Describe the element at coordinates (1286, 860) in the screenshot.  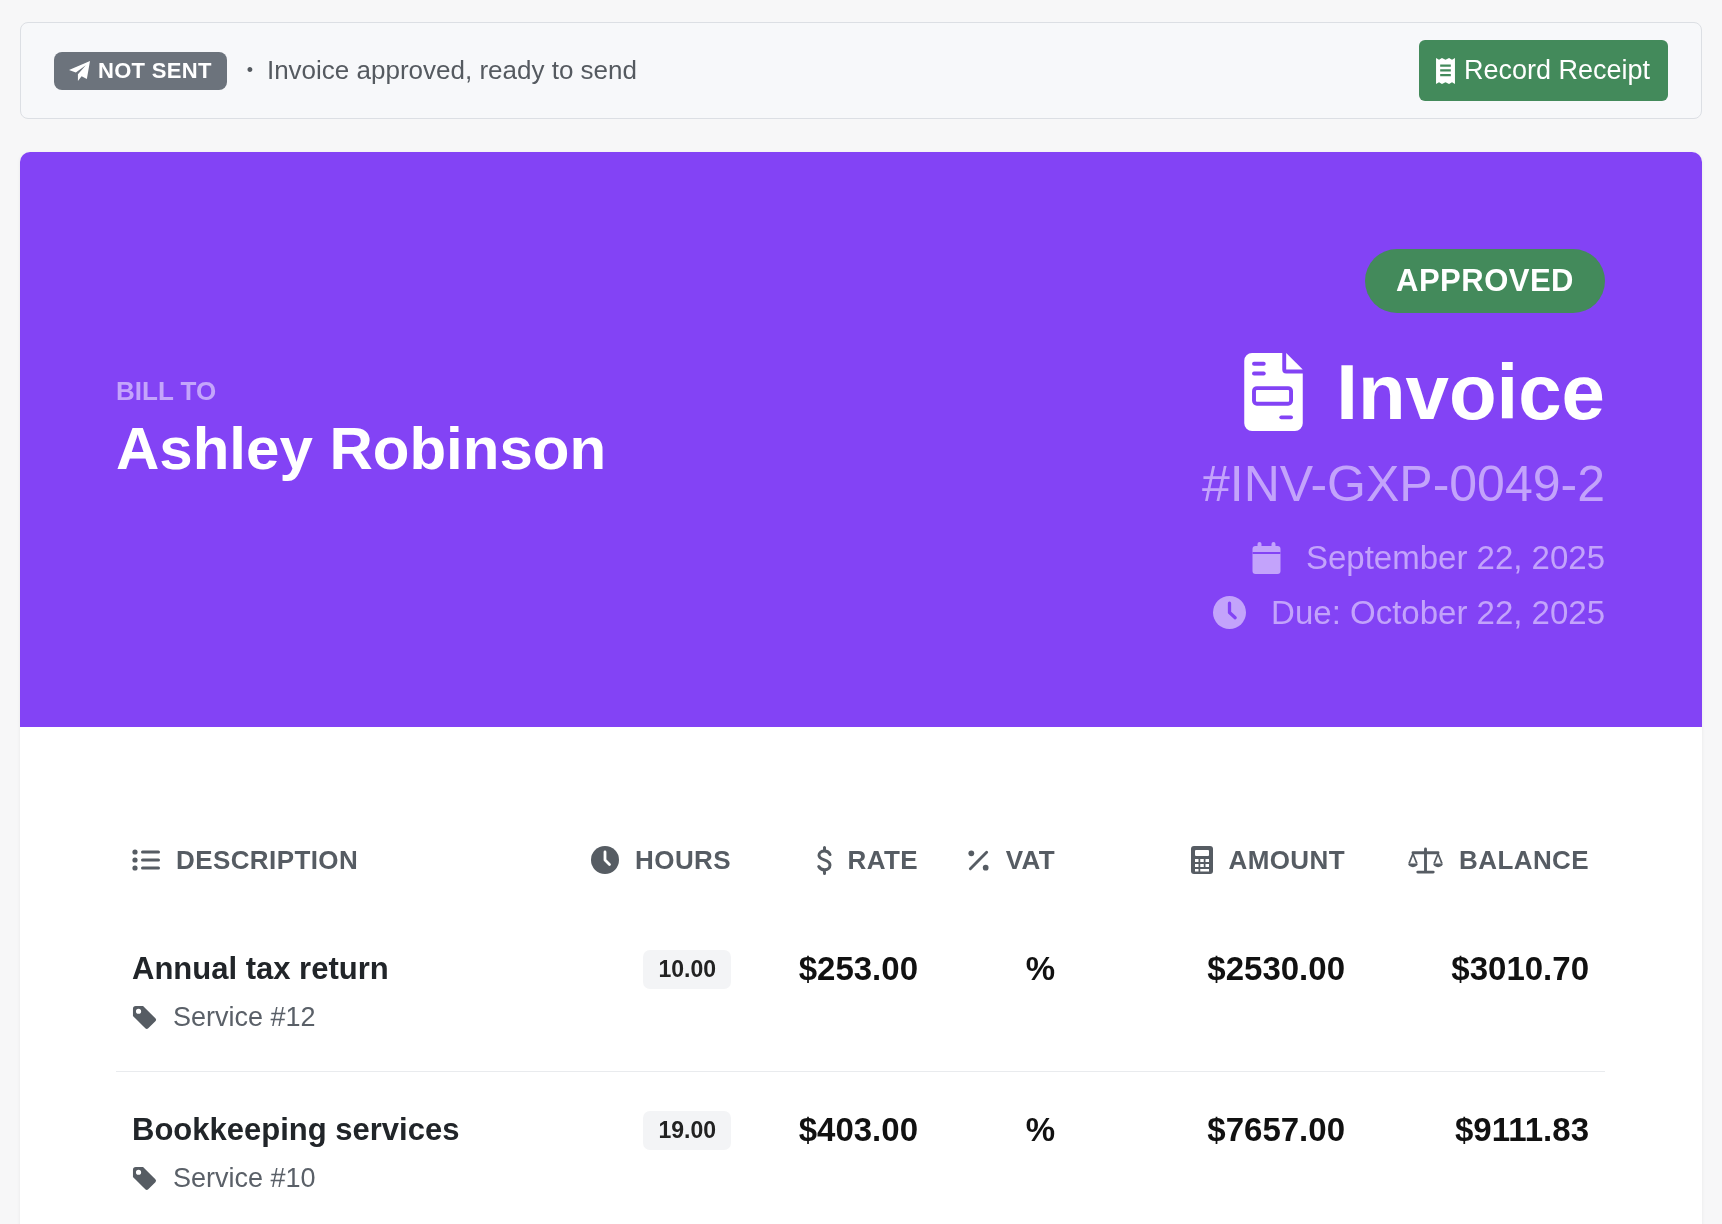
I see `column-header: AMOUNT` at that location.